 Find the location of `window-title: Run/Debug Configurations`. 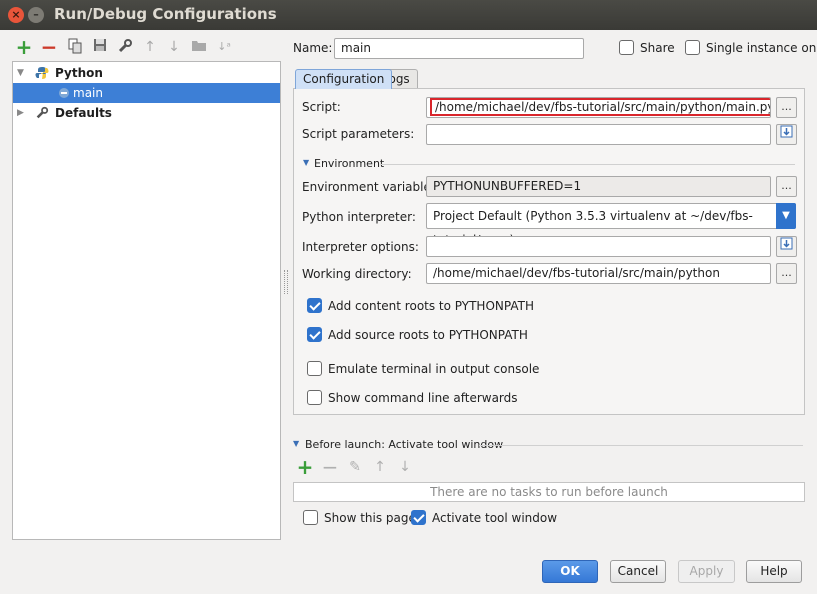

window-title: Run/Debug Configurations is located at coordinates (165, 14).